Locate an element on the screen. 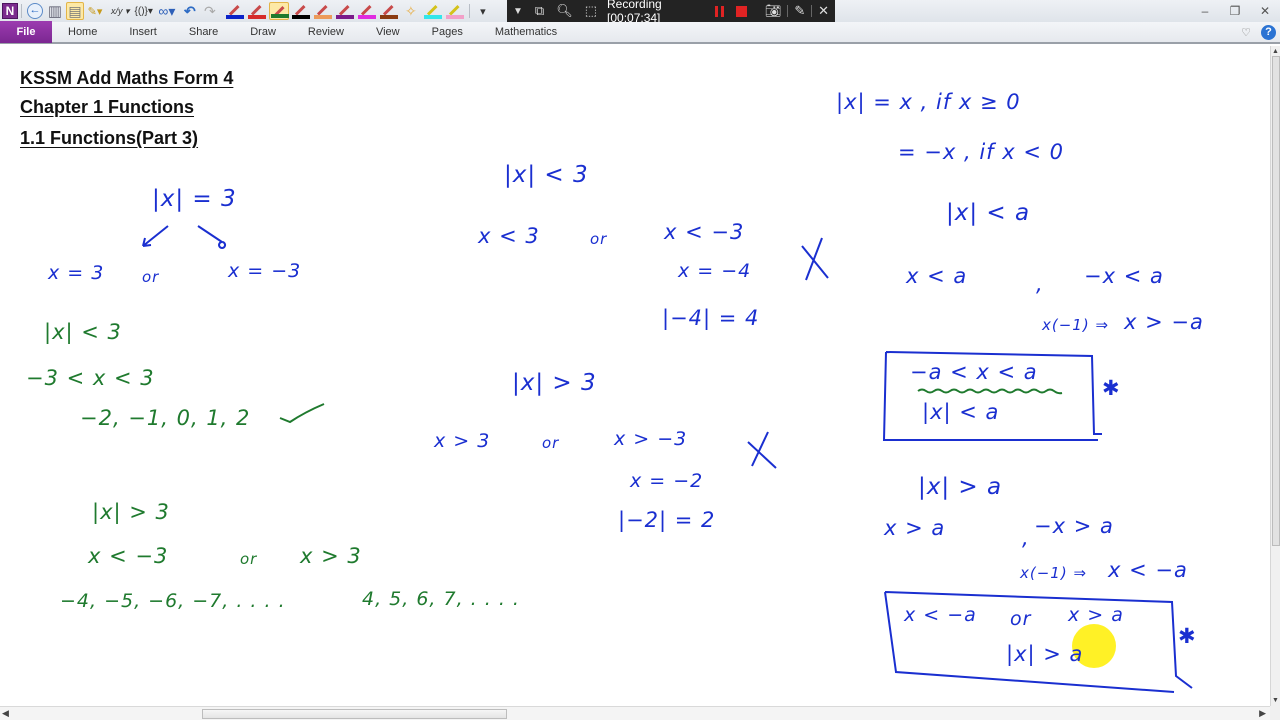 The image size is (1280, 720). vertical-scroll-thumb is located at coordinates (1276, 301).